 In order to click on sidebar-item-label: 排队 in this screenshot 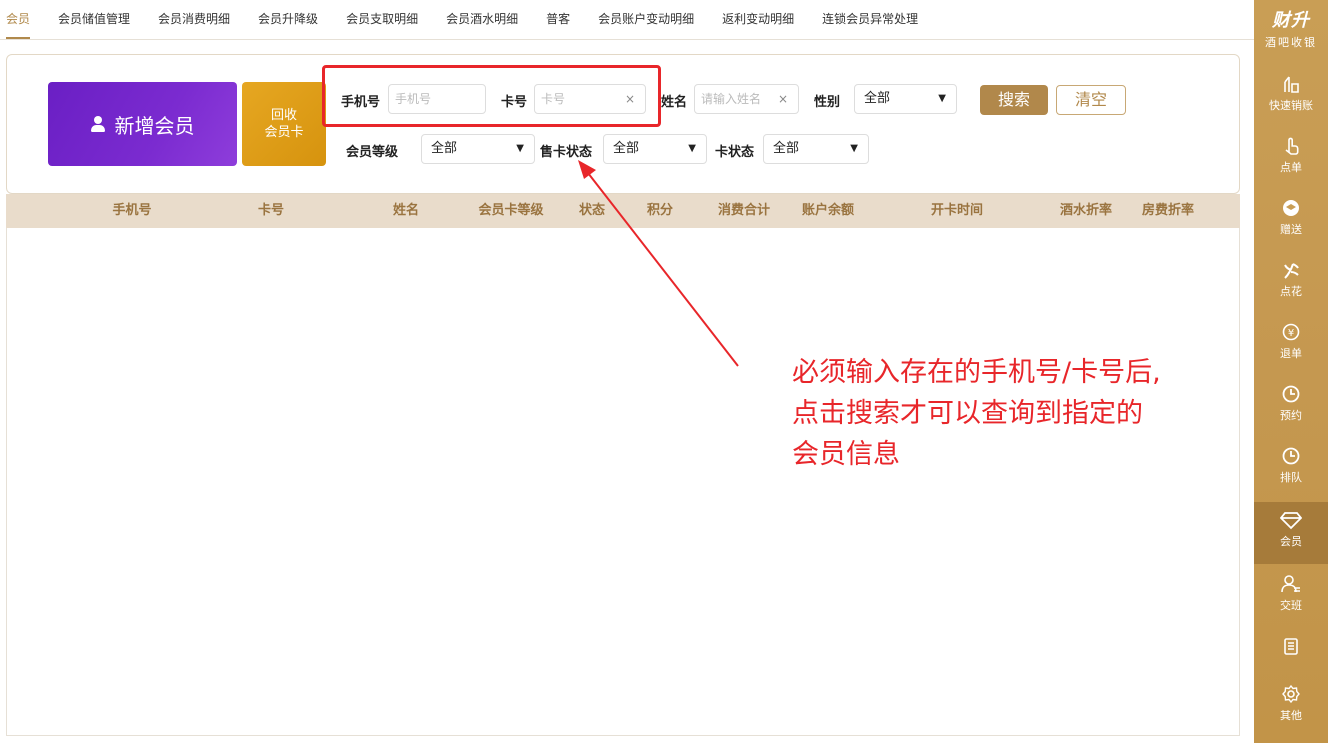, I will do `click(1291, 477)`.